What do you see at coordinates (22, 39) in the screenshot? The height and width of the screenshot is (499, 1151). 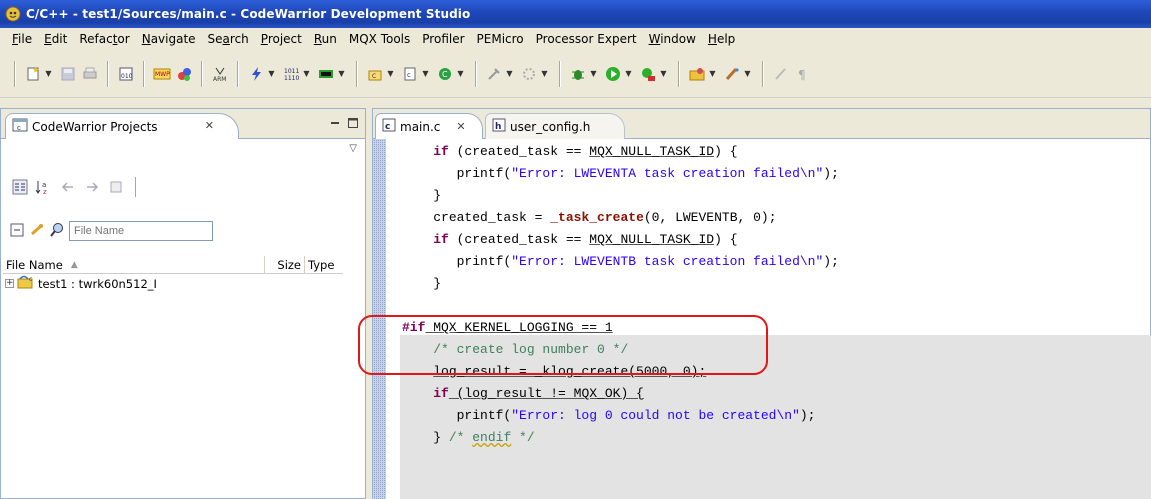 I see `menu-file: File` at bounding box center [22, 39].